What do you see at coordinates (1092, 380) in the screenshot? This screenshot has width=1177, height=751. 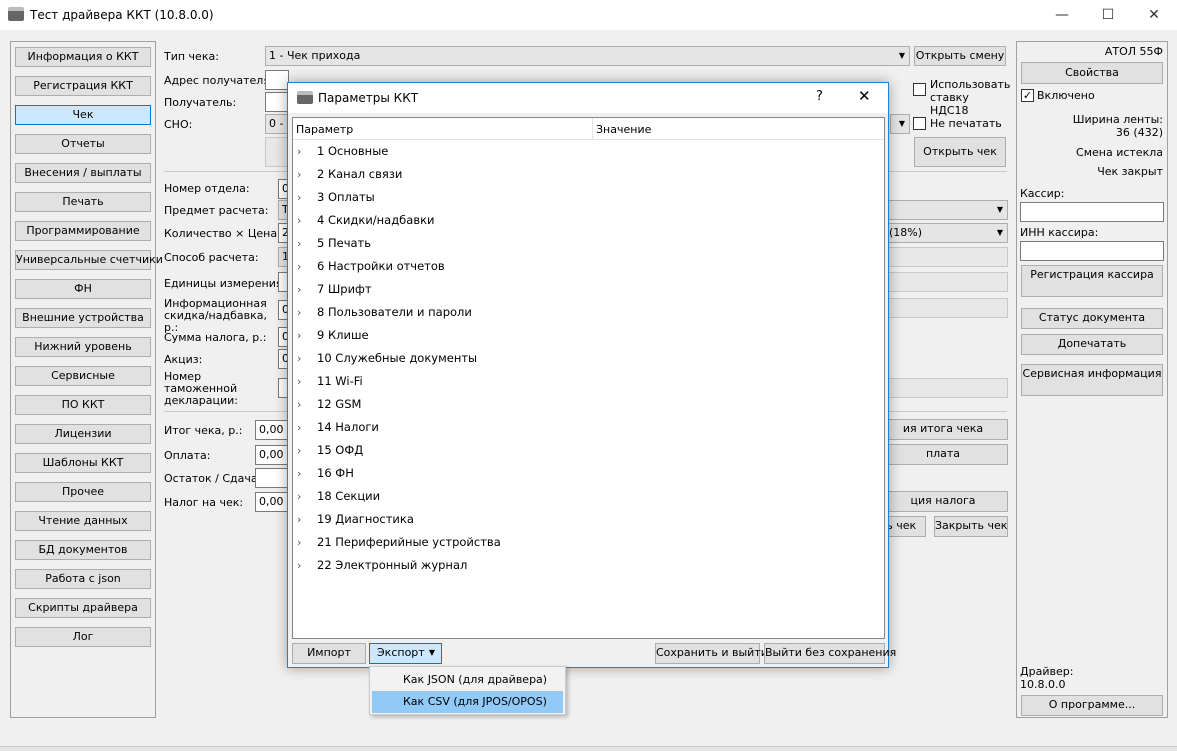 I see `service-info-button: Сервисная информация` at bounding box center [1092, 380].